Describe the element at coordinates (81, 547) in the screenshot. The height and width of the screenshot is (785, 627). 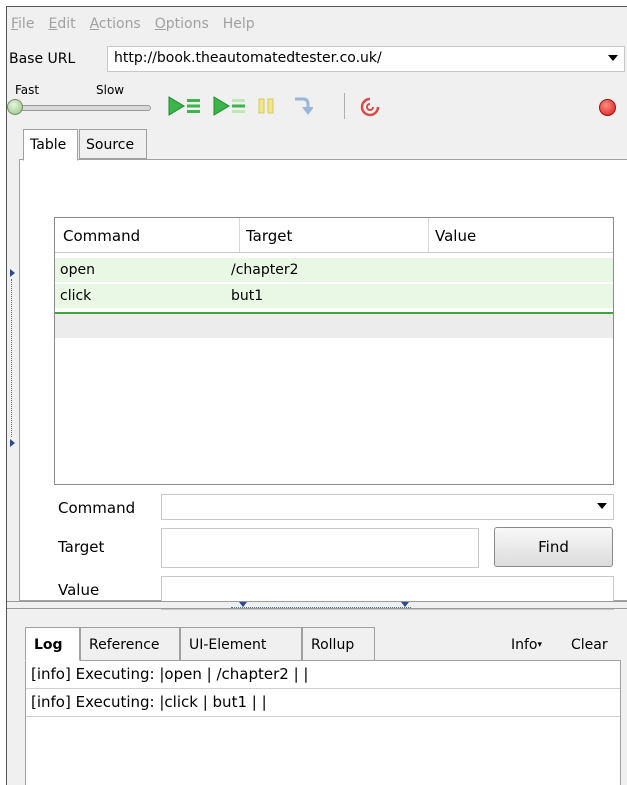
I see `target-label: Target` at that location.